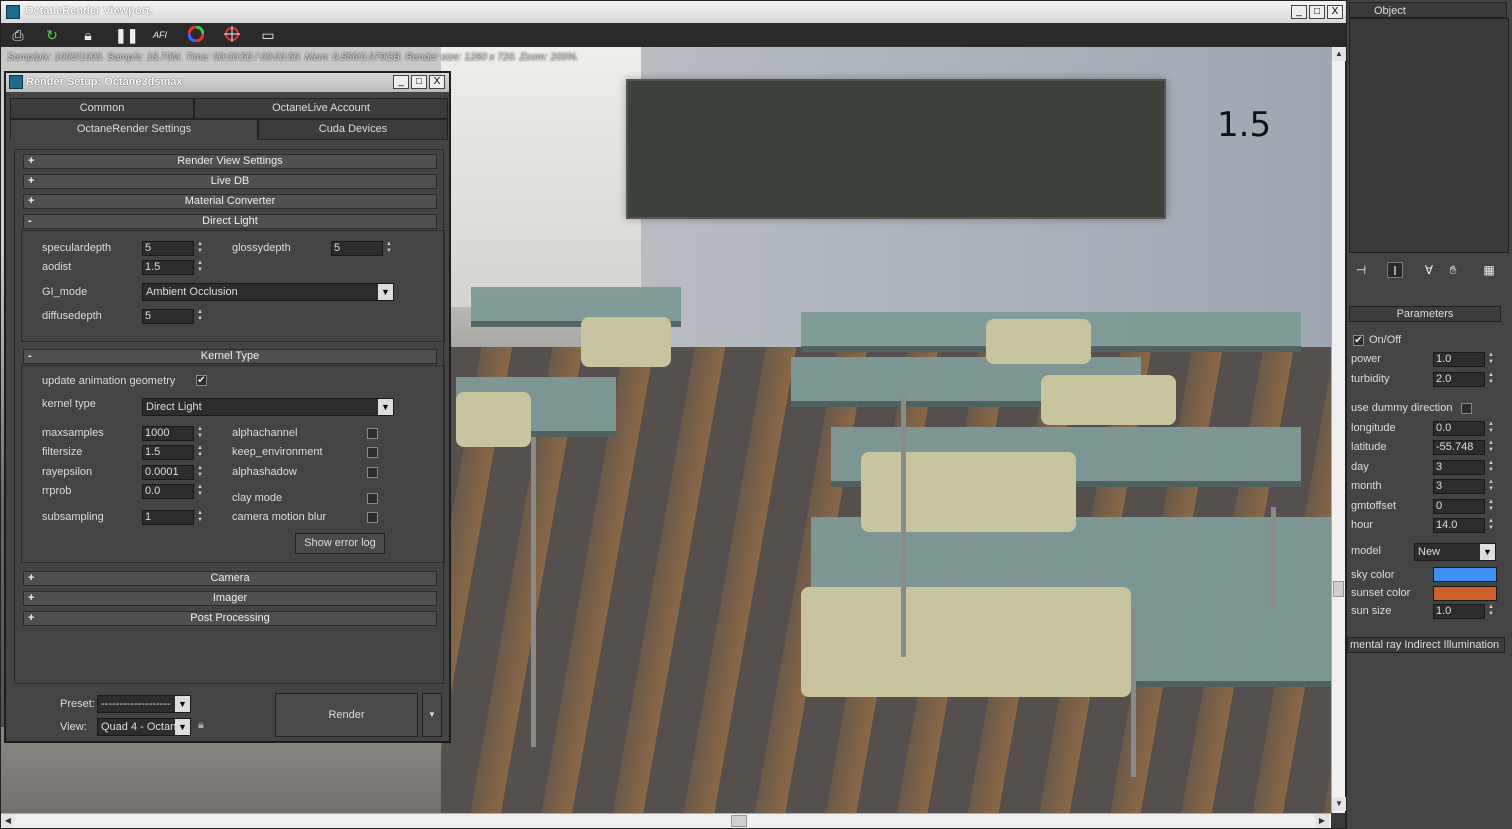 Image resolution: width=1512 pixels, height=829 pixels. I want to click on rrprob-input: 0.0, so click(168, 491).